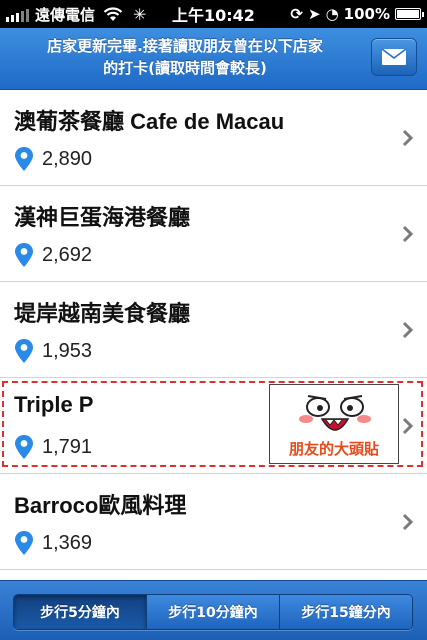 Image resolution: width=427 pixels, height=640 pixels. I want to click on battery-icon, so click(409, 14).